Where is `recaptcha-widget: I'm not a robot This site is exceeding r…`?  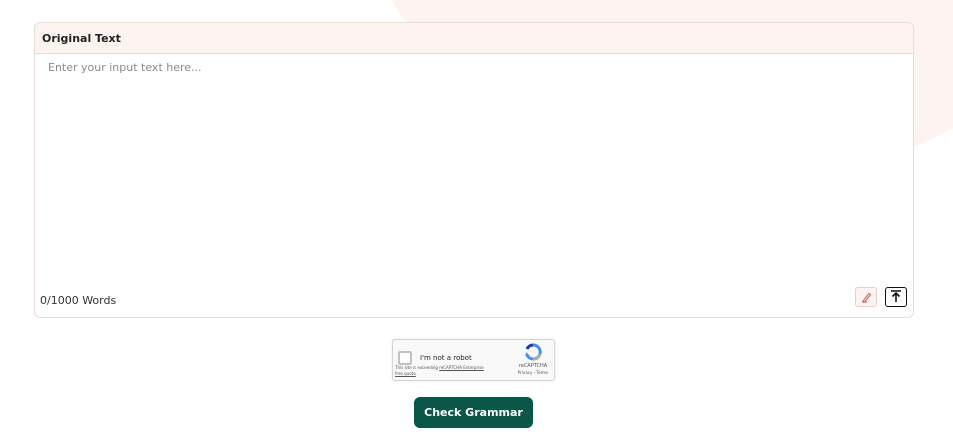 recaptcha-widget: I'm not a robot This site is exceeding r… is located at coordinates (473, 360).